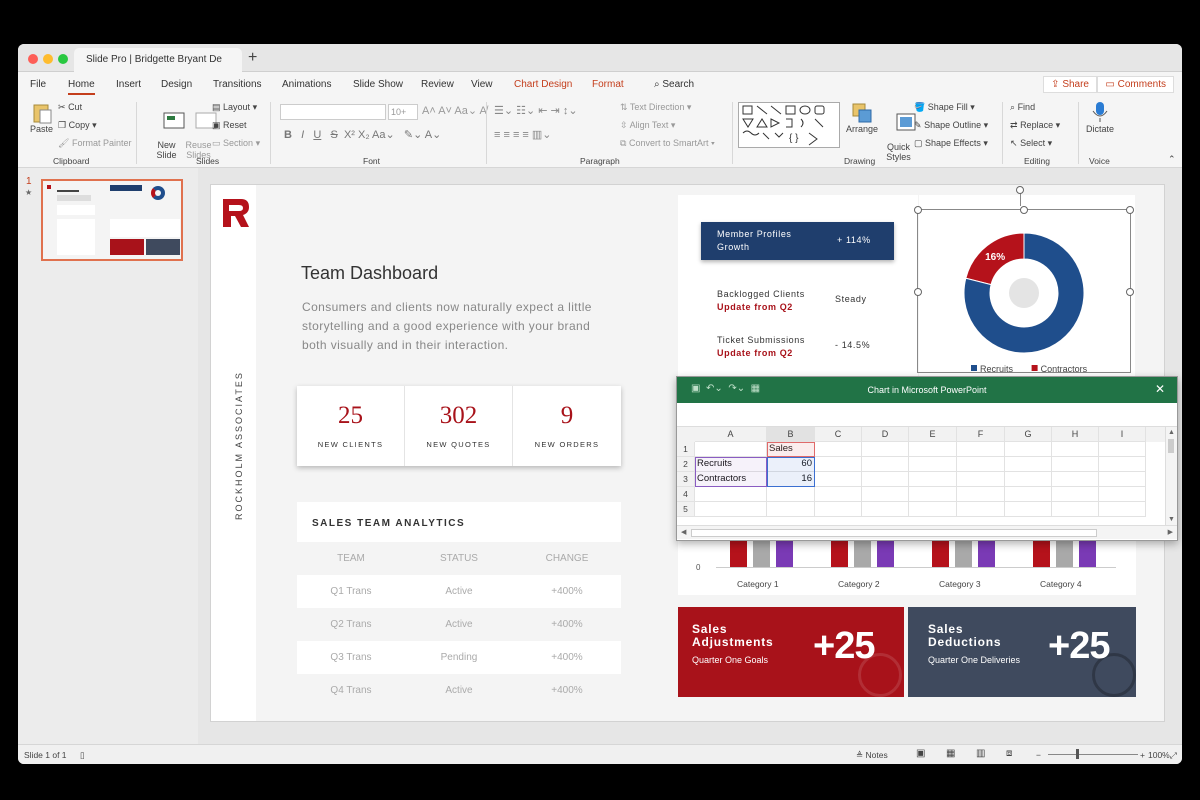  What do you see at coordinates (686, 449) in the screenshot?
I see `row-header: 1` at bounding box center [686, 449].